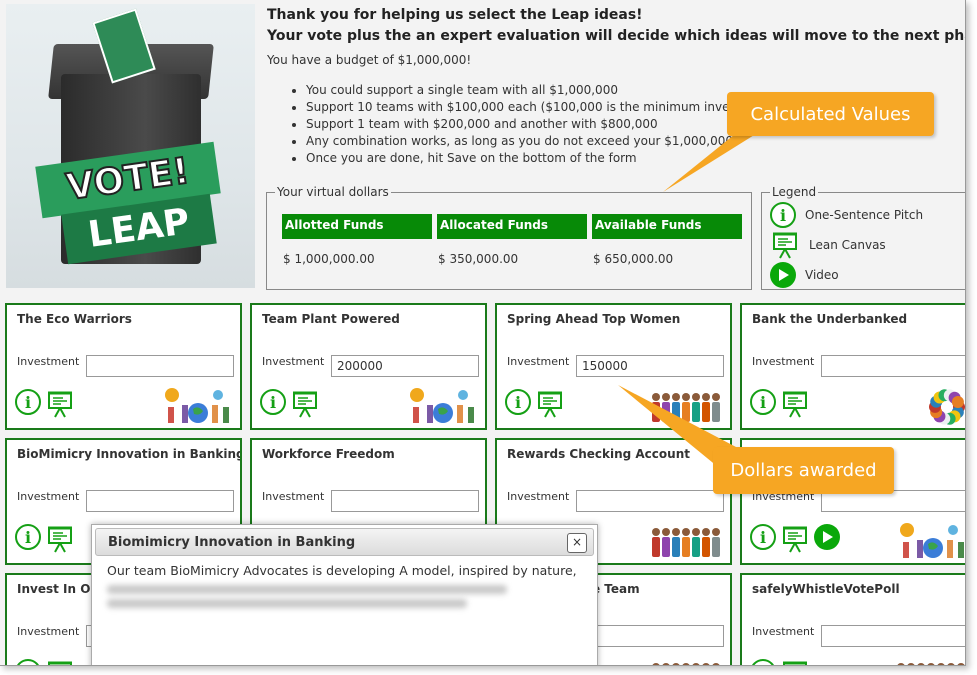  I want to click on dollars-awarded-callout: Dollars awarded, so click(803, 470).